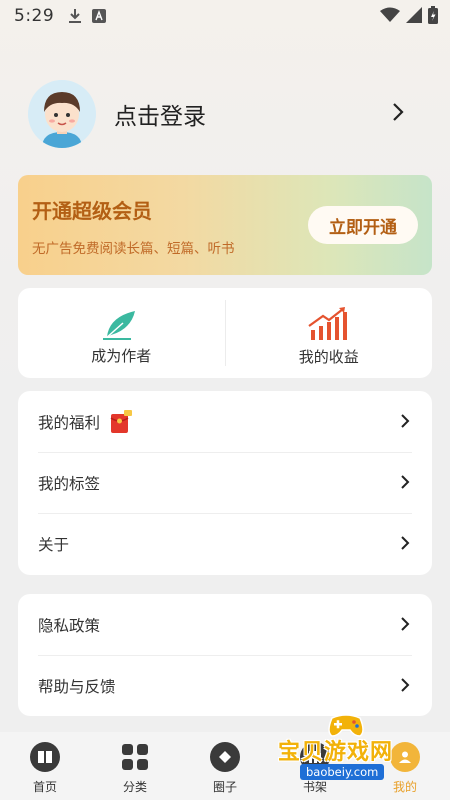 This screenshot has height=800, width=450. I want to click on download-icon, so click(75, 16).